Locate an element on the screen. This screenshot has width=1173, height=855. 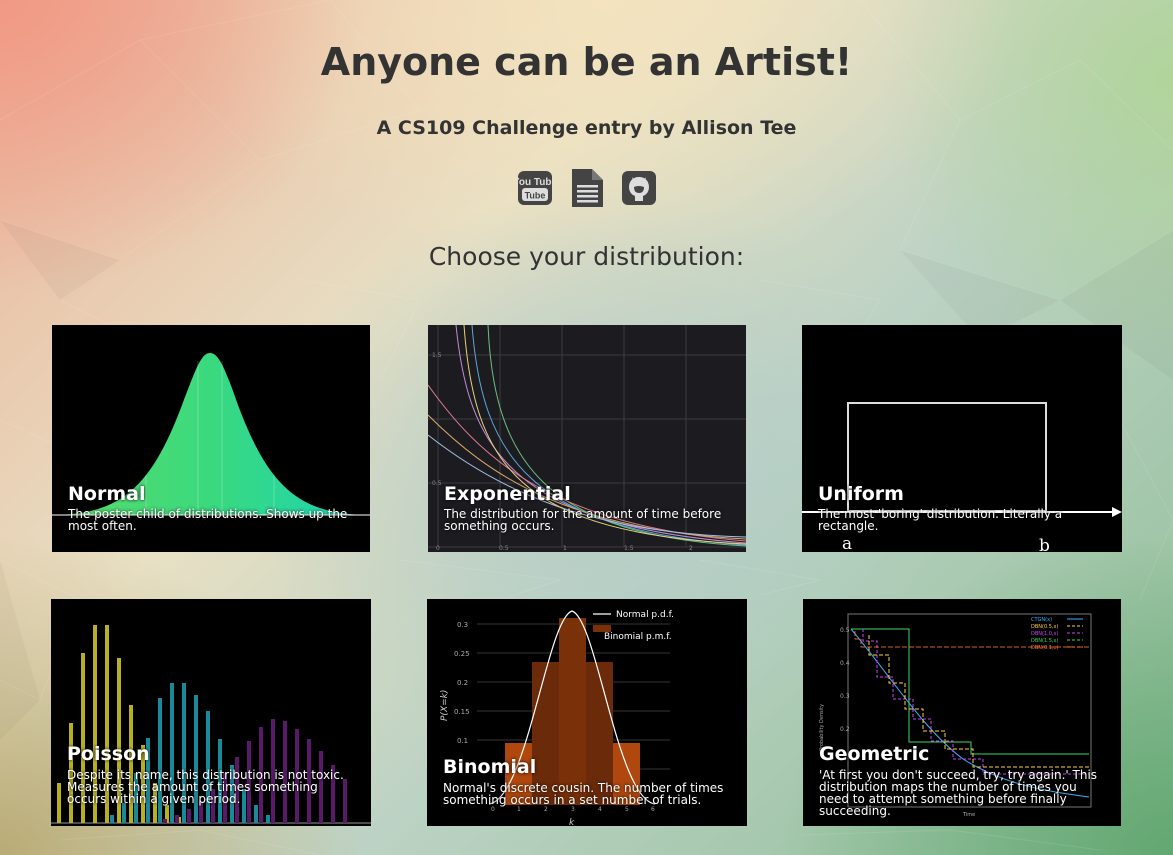
svg-text: 0.1 is located at coordinates (462, 741).